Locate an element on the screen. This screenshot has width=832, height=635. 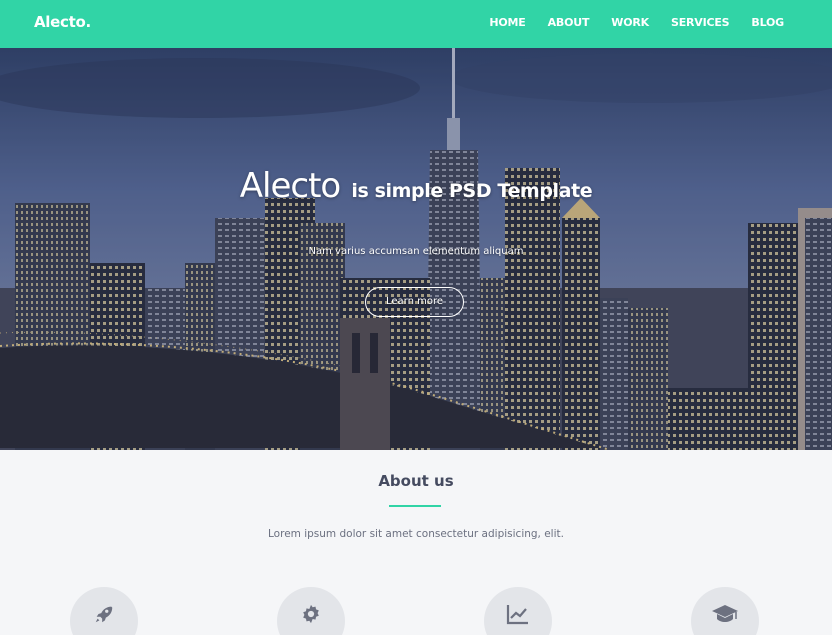
feature-gear is located at coordinates (311, 611).